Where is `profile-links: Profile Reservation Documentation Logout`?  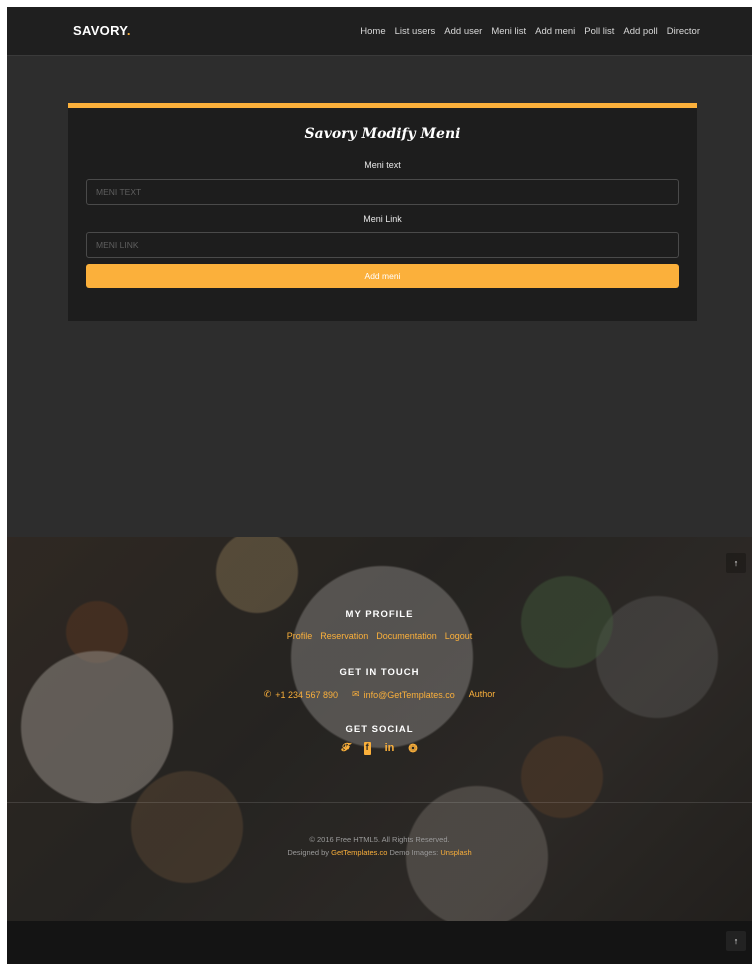
profile-links: Profile Reservation Documentation Logout is located at coordinates (379, 636).